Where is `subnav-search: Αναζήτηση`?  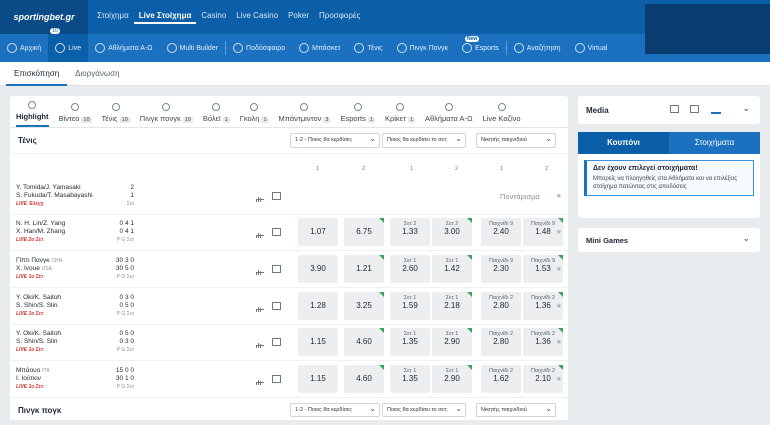 subnav-search: Αναζήτηση is located at coordinates (537, 48).